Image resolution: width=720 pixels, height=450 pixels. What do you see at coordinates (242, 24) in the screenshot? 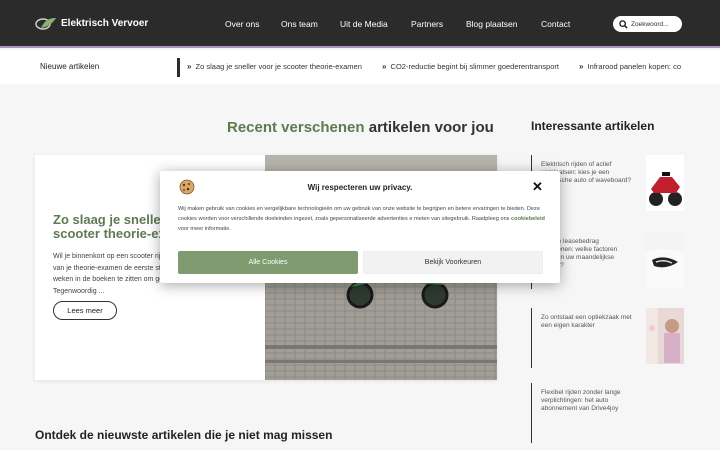
I see `nav-over-ons: Over ons` at bounding box center [242, 24].